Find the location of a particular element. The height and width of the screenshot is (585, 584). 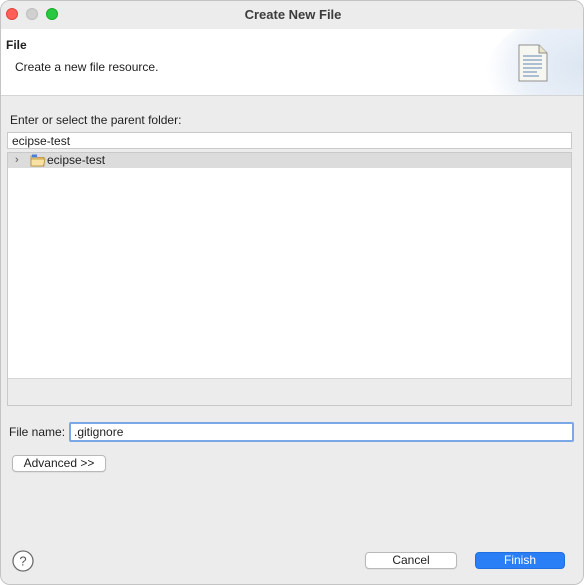

finish-button: Finish is located at coordinates (520, 560).